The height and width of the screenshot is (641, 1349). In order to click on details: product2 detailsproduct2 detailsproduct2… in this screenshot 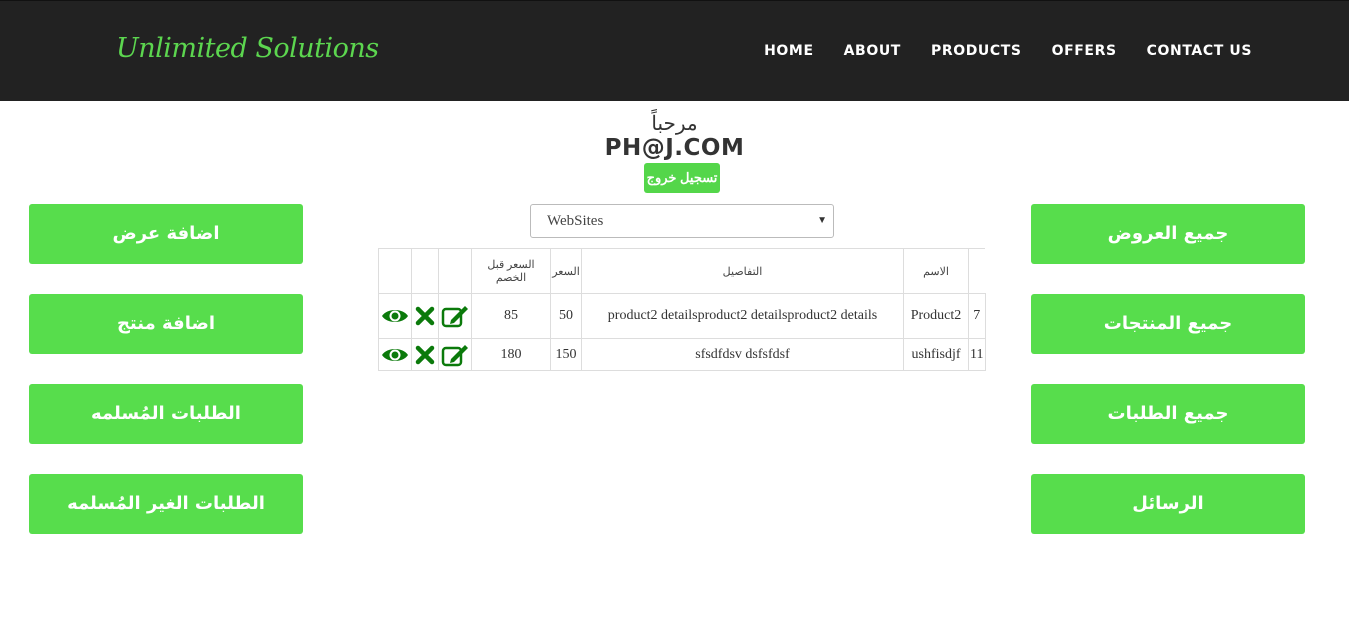, I will do `click(742, 316)`.